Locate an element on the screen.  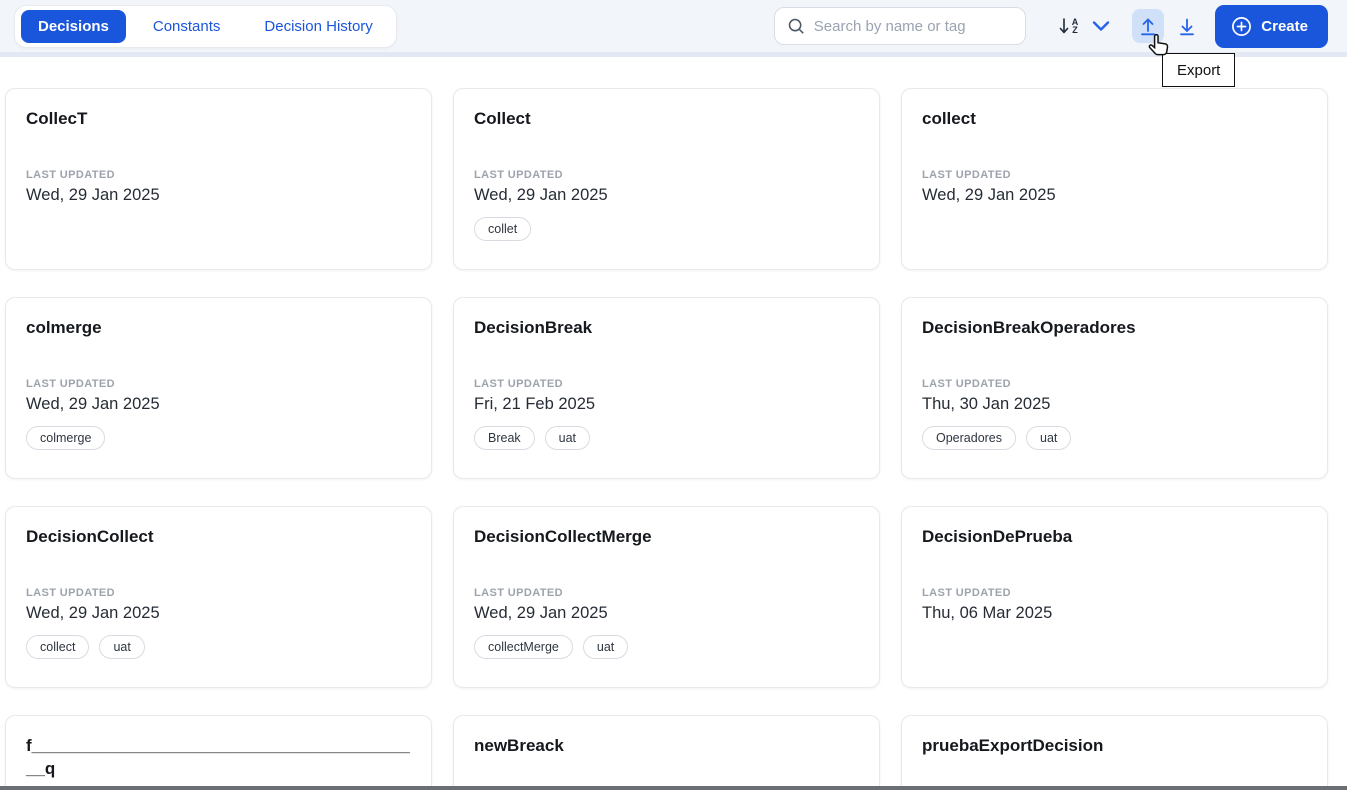
tag-list: collectMerge uat is located at coordinates (666, 646).